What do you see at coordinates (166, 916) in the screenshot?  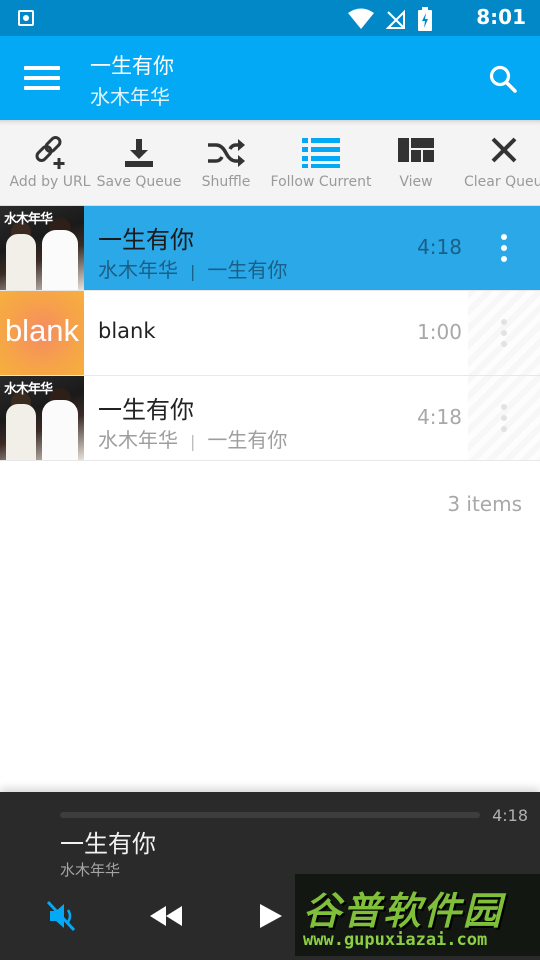 I see `rewind-icon` at bounding box center [166, 916].